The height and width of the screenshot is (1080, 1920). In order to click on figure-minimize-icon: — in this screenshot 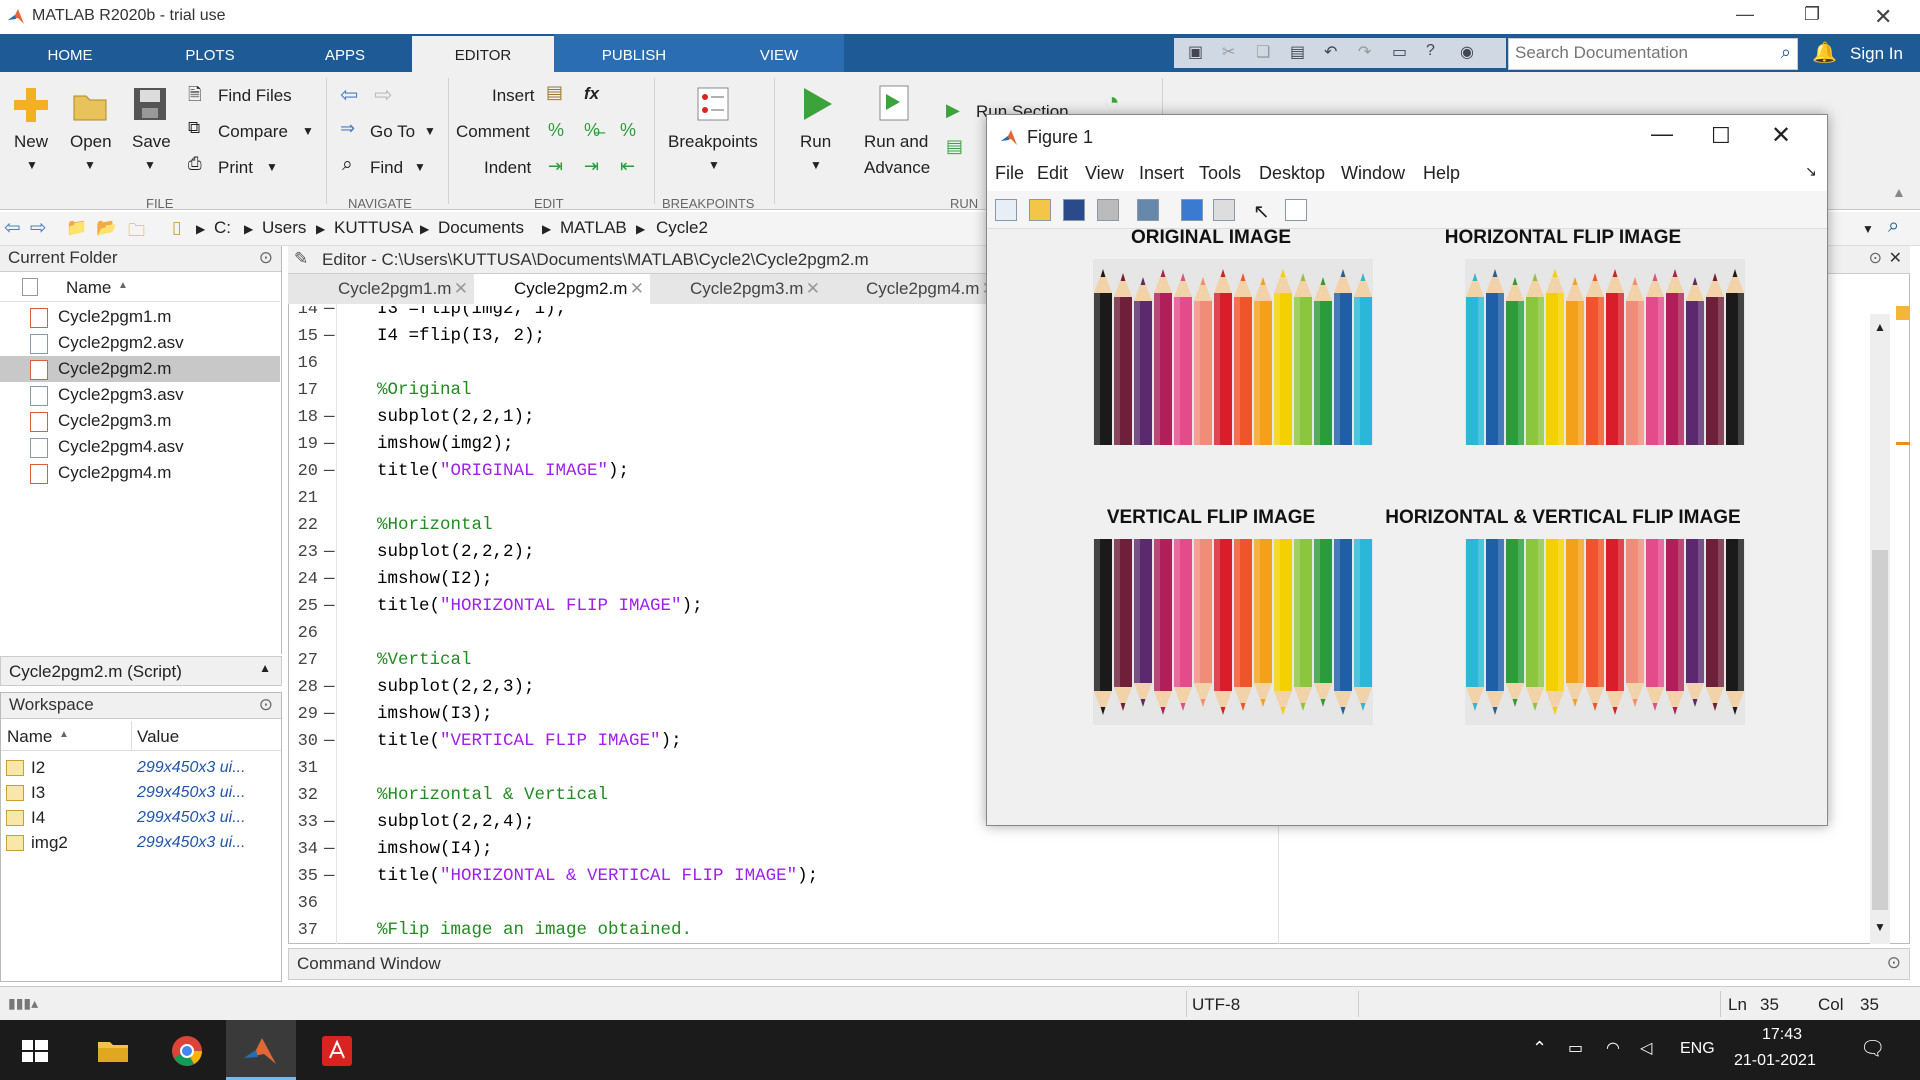, I will do `click(1662, 134)`.